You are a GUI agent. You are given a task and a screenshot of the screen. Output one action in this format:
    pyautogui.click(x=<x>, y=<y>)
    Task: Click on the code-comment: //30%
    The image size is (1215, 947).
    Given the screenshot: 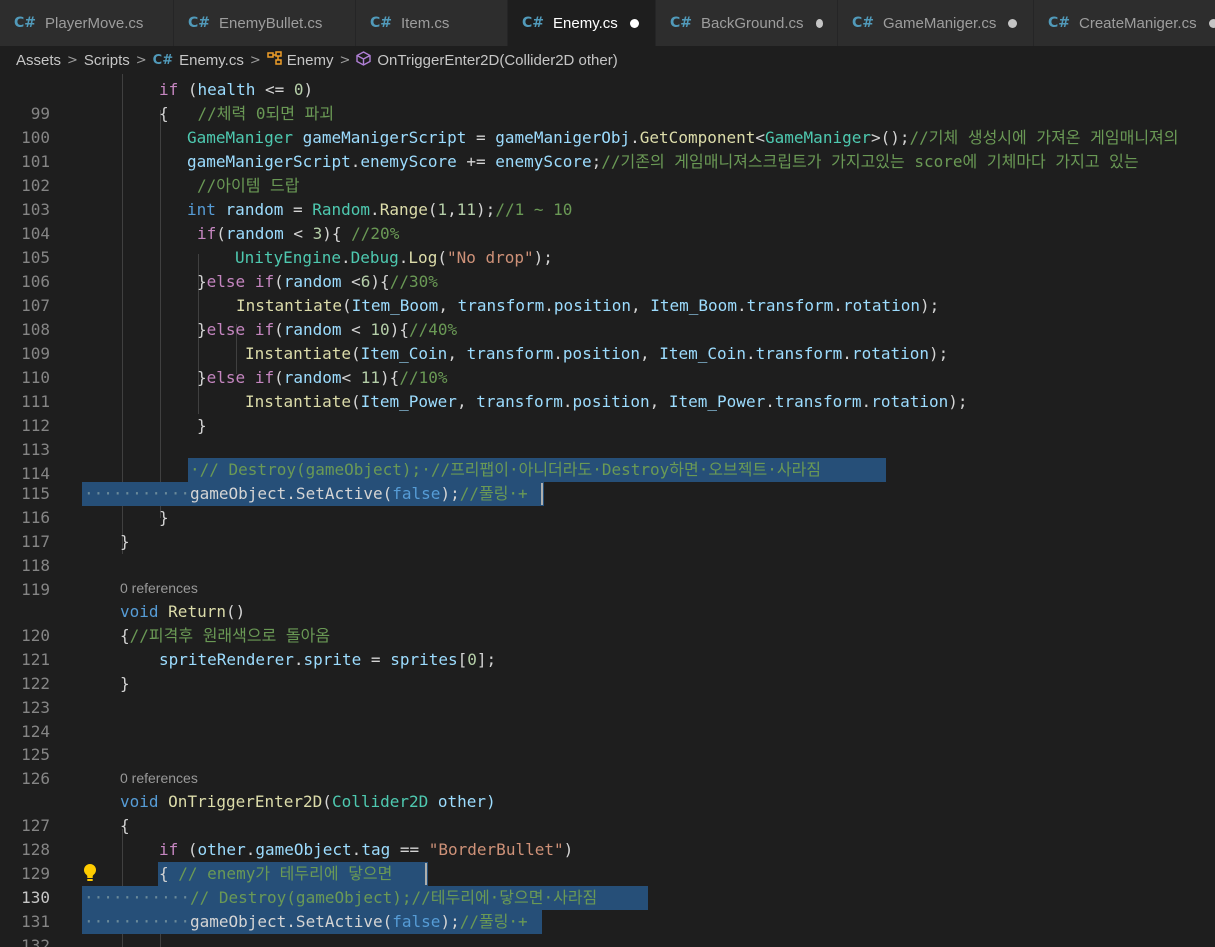 What is the action you would take?
    pyautogui.click(x=413, y=281)
    